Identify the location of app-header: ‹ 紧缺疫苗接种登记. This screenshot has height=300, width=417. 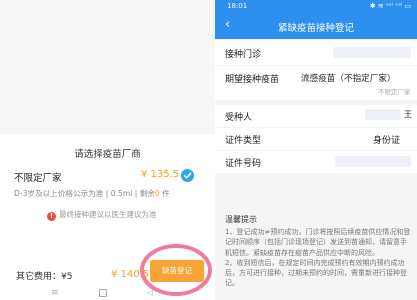
(316, 26).